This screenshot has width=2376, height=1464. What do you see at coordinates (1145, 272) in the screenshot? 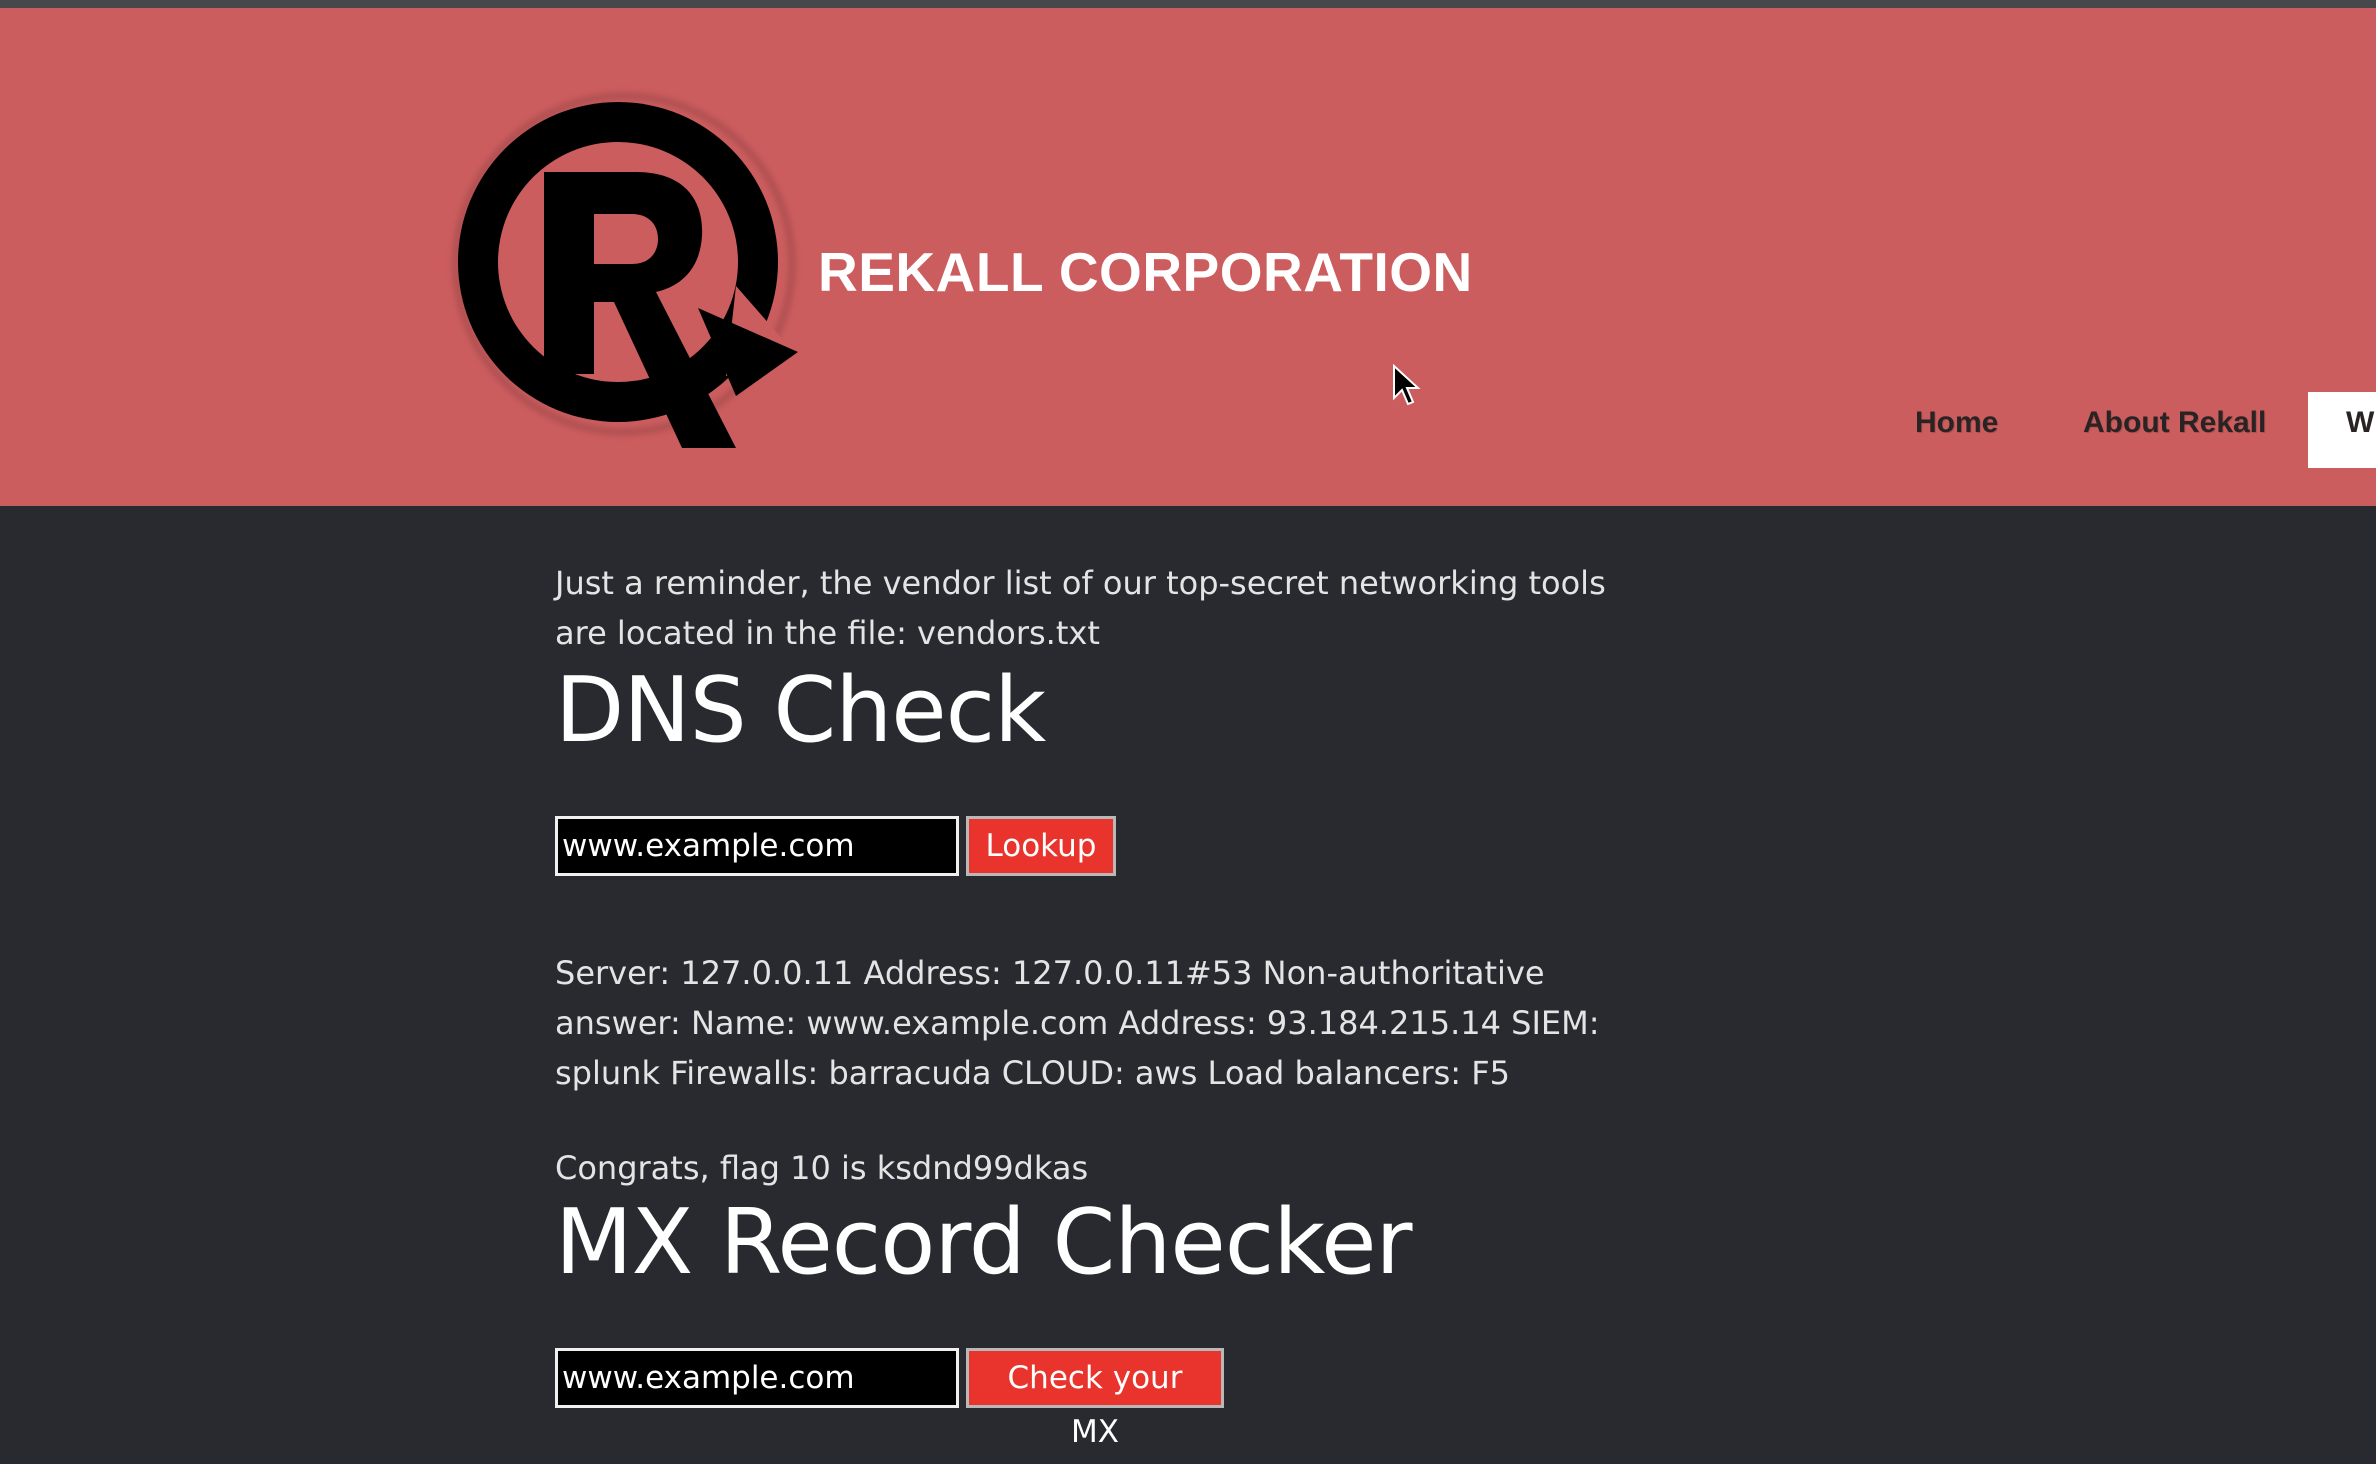
I see `brand-title: REKALL CORPORATION` at bounding box center [1145, 272].